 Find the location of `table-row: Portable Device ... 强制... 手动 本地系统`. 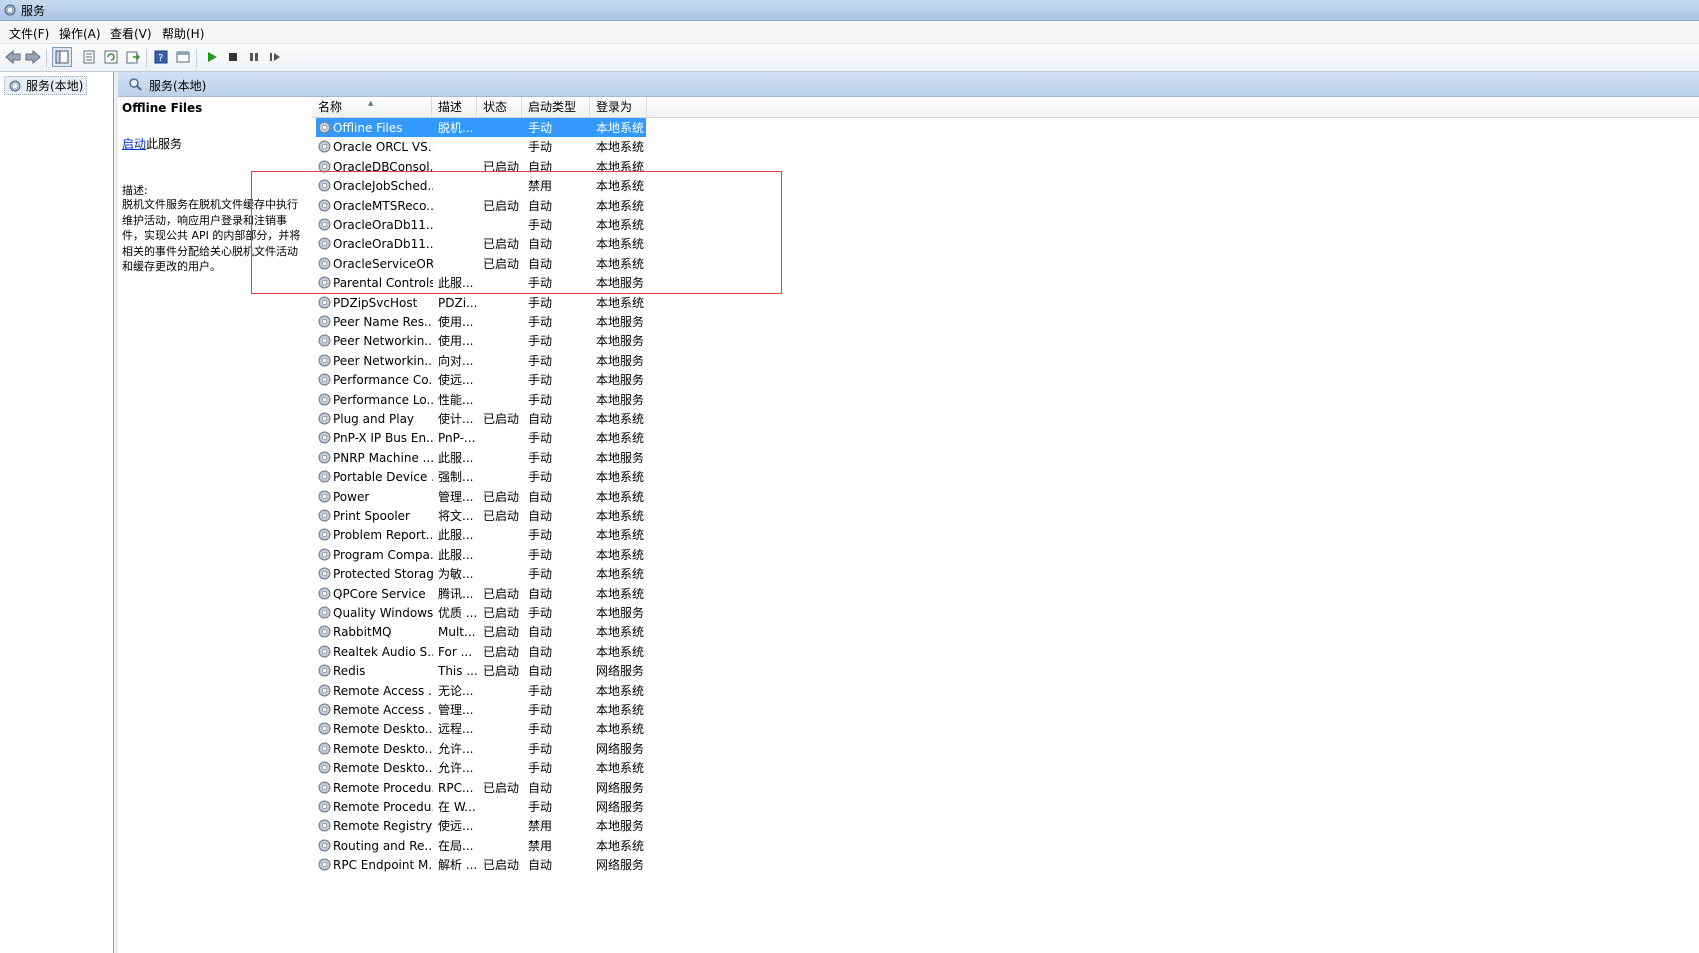

table-row: Portable Device ... 强制... 手动 本地系统 is located at coordinates (1005, 476).